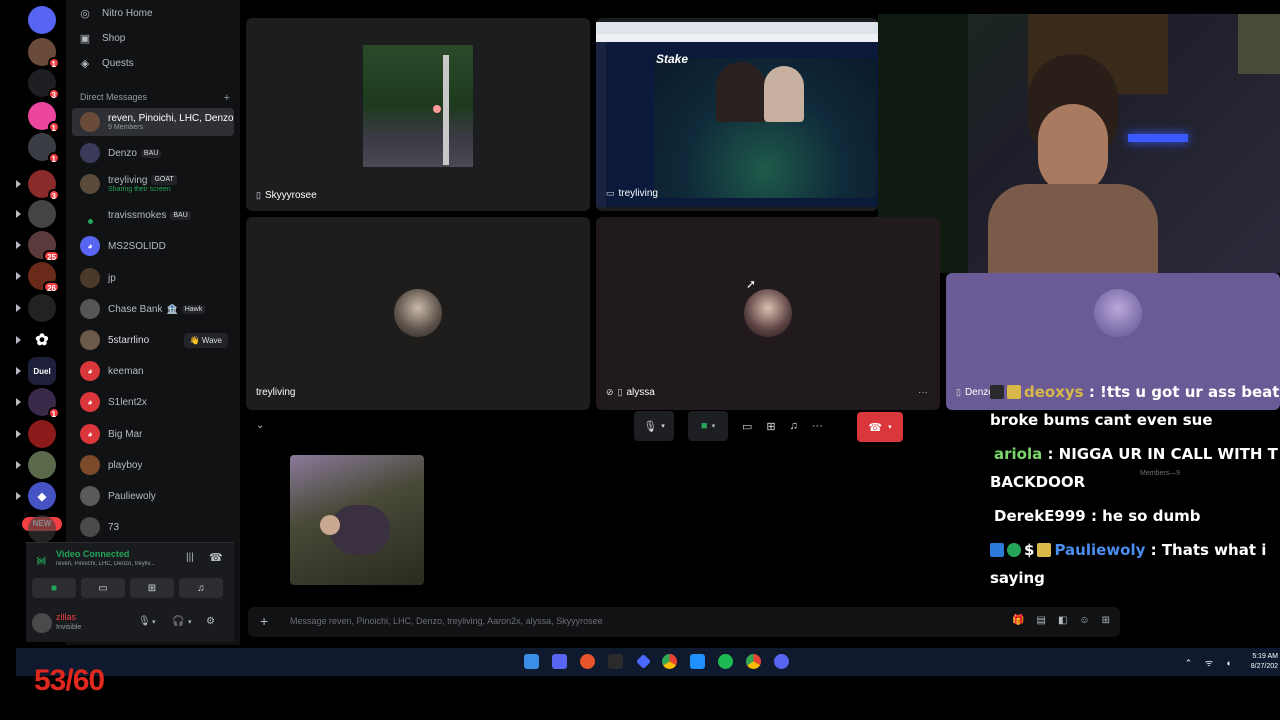 This screenshot has height=720, width=1280. What do you see at coordinates (153, 434) in the screenshot?
I see `dm-item: ◕ Big Mar` at bounding box center [153, 434].